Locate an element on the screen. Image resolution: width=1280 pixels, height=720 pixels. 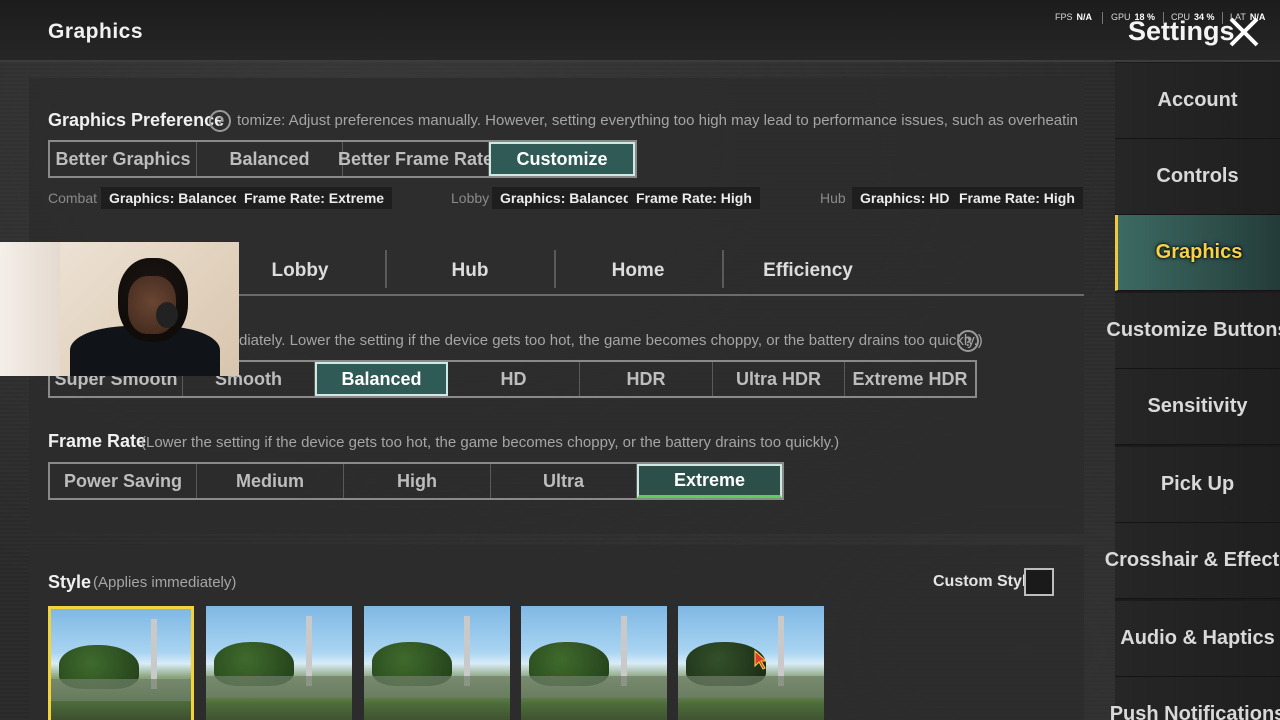
headset-icon is located at coordinates (167, 315).